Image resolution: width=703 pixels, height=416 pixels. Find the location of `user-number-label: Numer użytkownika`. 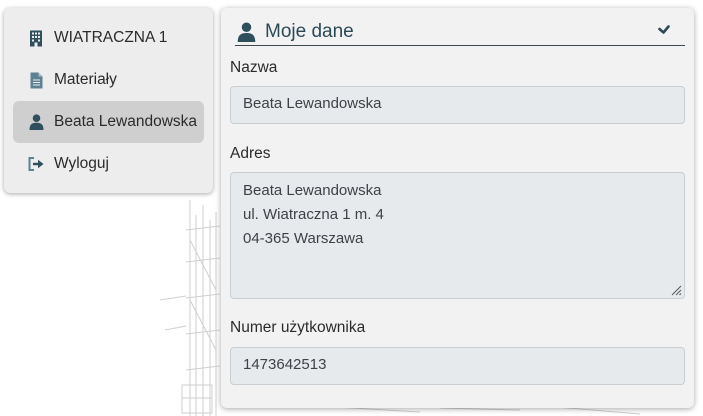

user-number-label: Numer użytkownika is located at coordinates (298, 327).